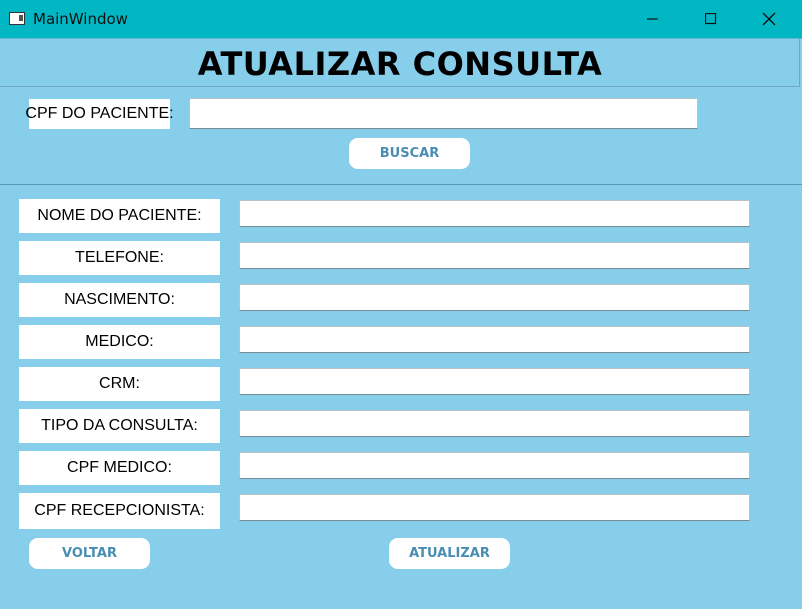 This screenshot has height=609, width=802. I want to click on tipo-consulta-label: TIPO DA CONSULTA:, so click(119, 426).